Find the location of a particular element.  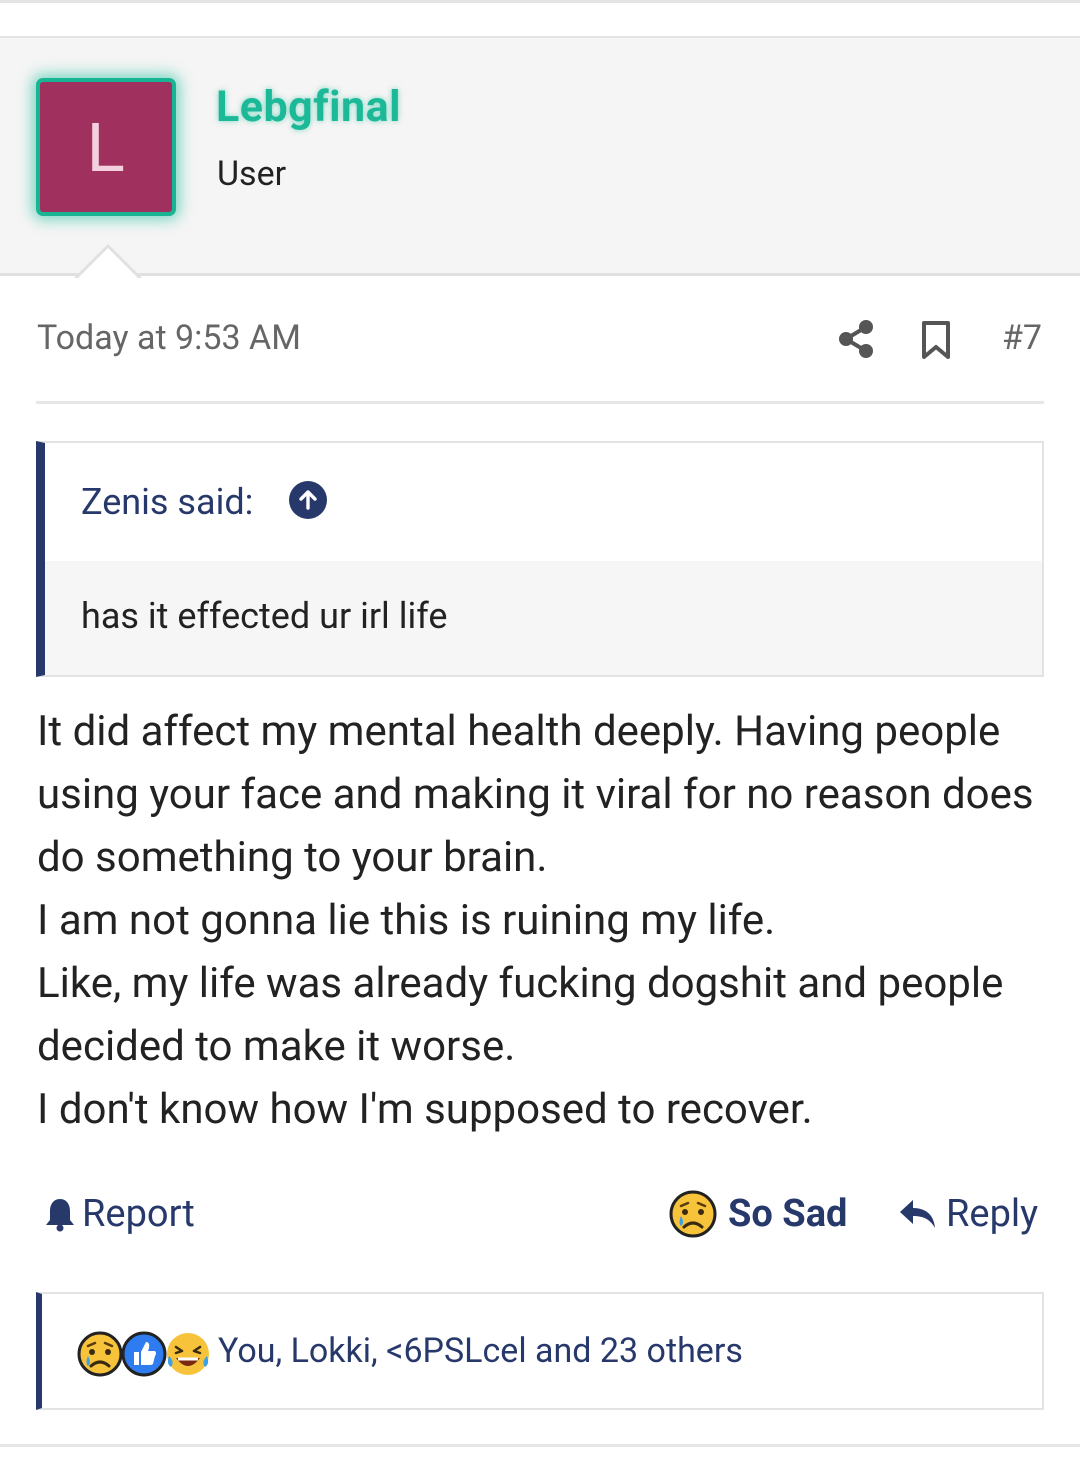

username-link: Lebgfinal is located at coordinates (308, 107).